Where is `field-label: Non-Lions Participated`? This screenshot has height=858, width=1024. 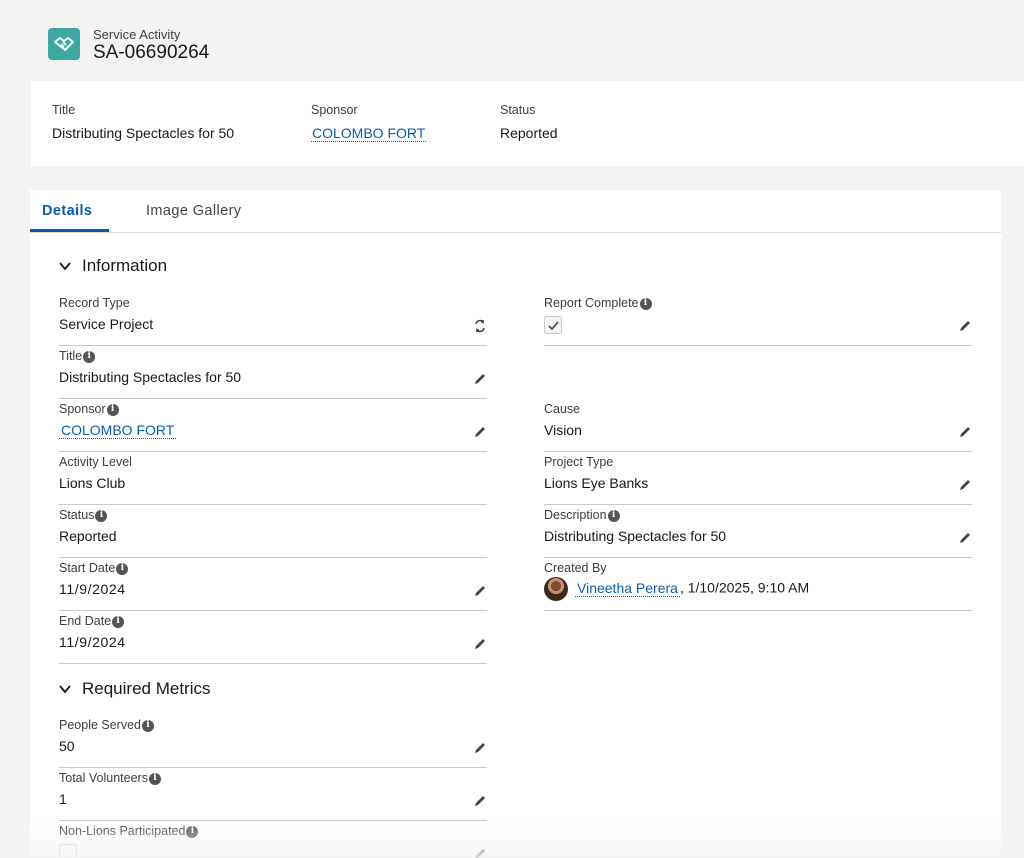
field-label: Non-Lions Participated is located at coordinates (122, 831).